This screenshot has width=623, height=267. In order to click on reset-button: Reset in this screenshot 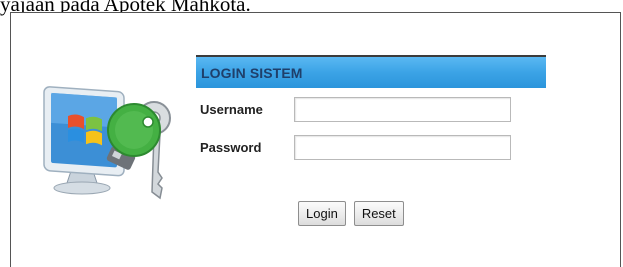, I will do `click(378, 213)`.